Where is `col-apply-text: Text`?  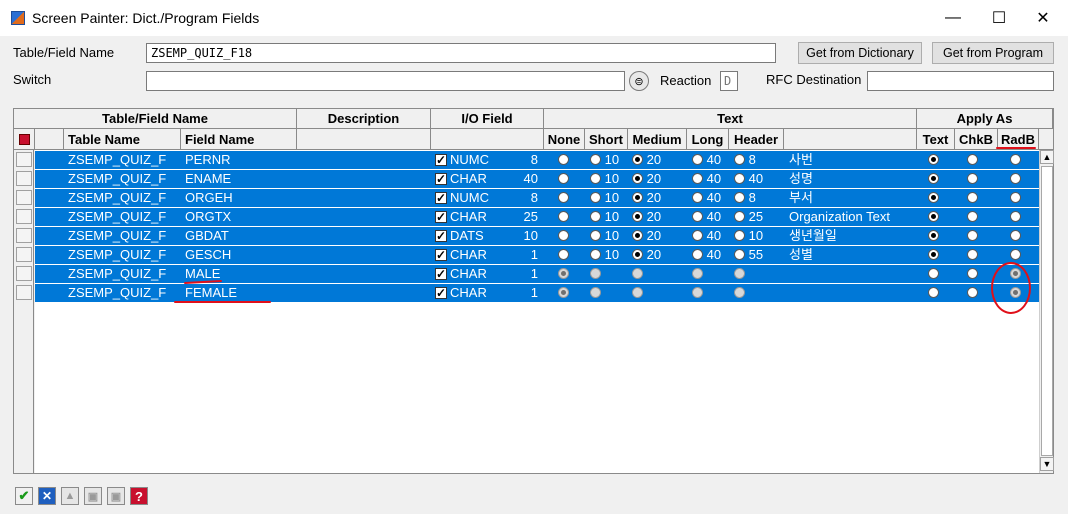 col-apply-text: Text is located at coordinates (936, 139).